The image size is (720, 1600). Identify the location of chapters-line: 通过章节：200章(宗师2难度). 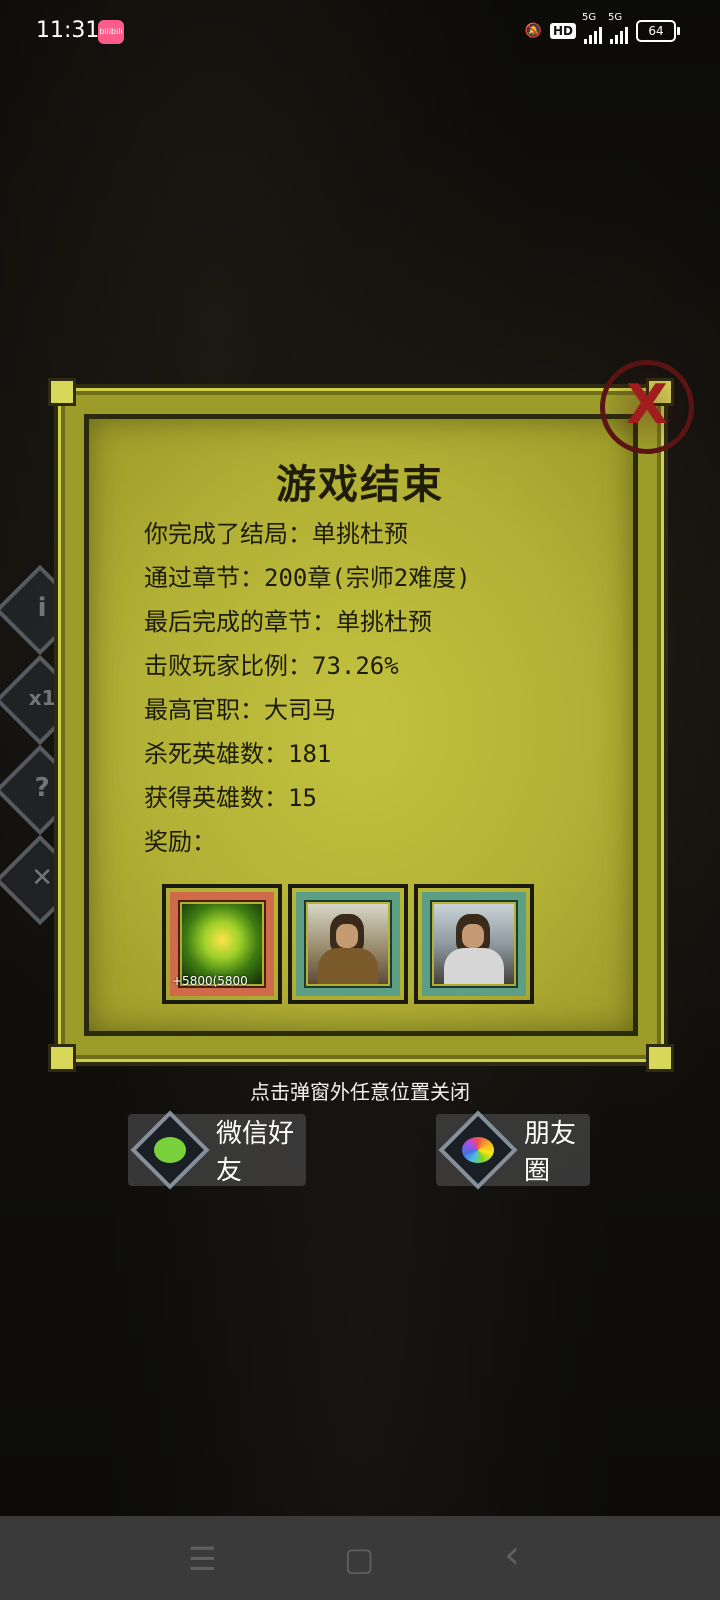
(307, 578).